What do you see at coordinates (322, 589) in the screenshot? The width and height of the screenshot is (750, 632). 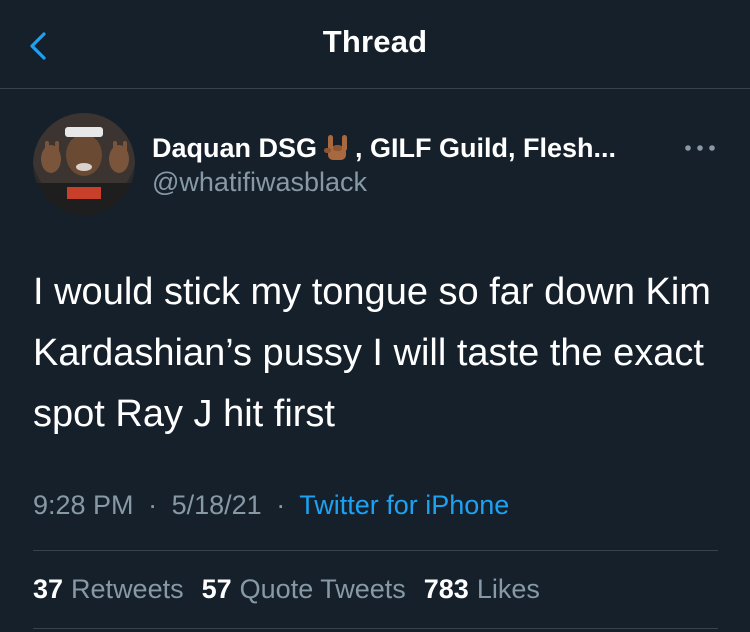 I see `quote-tweets-label: Quote Tweets` at bounding box center [322, 589].